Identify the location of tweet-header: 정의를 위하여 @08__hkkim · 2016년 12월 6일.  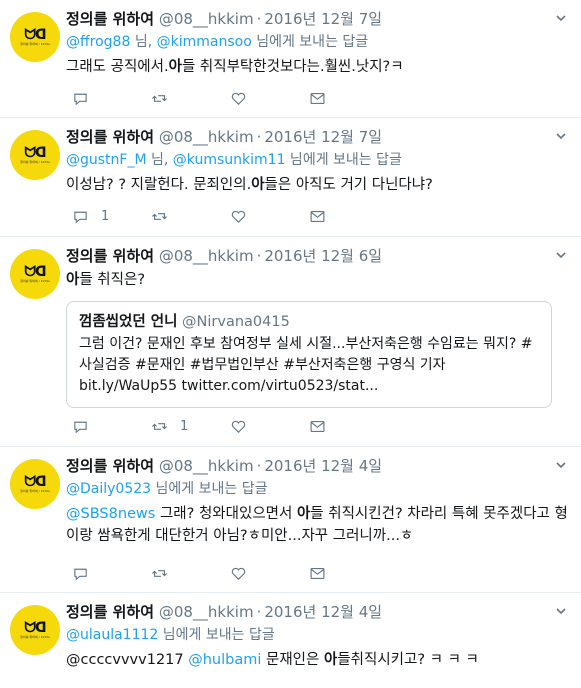
(317, 256).